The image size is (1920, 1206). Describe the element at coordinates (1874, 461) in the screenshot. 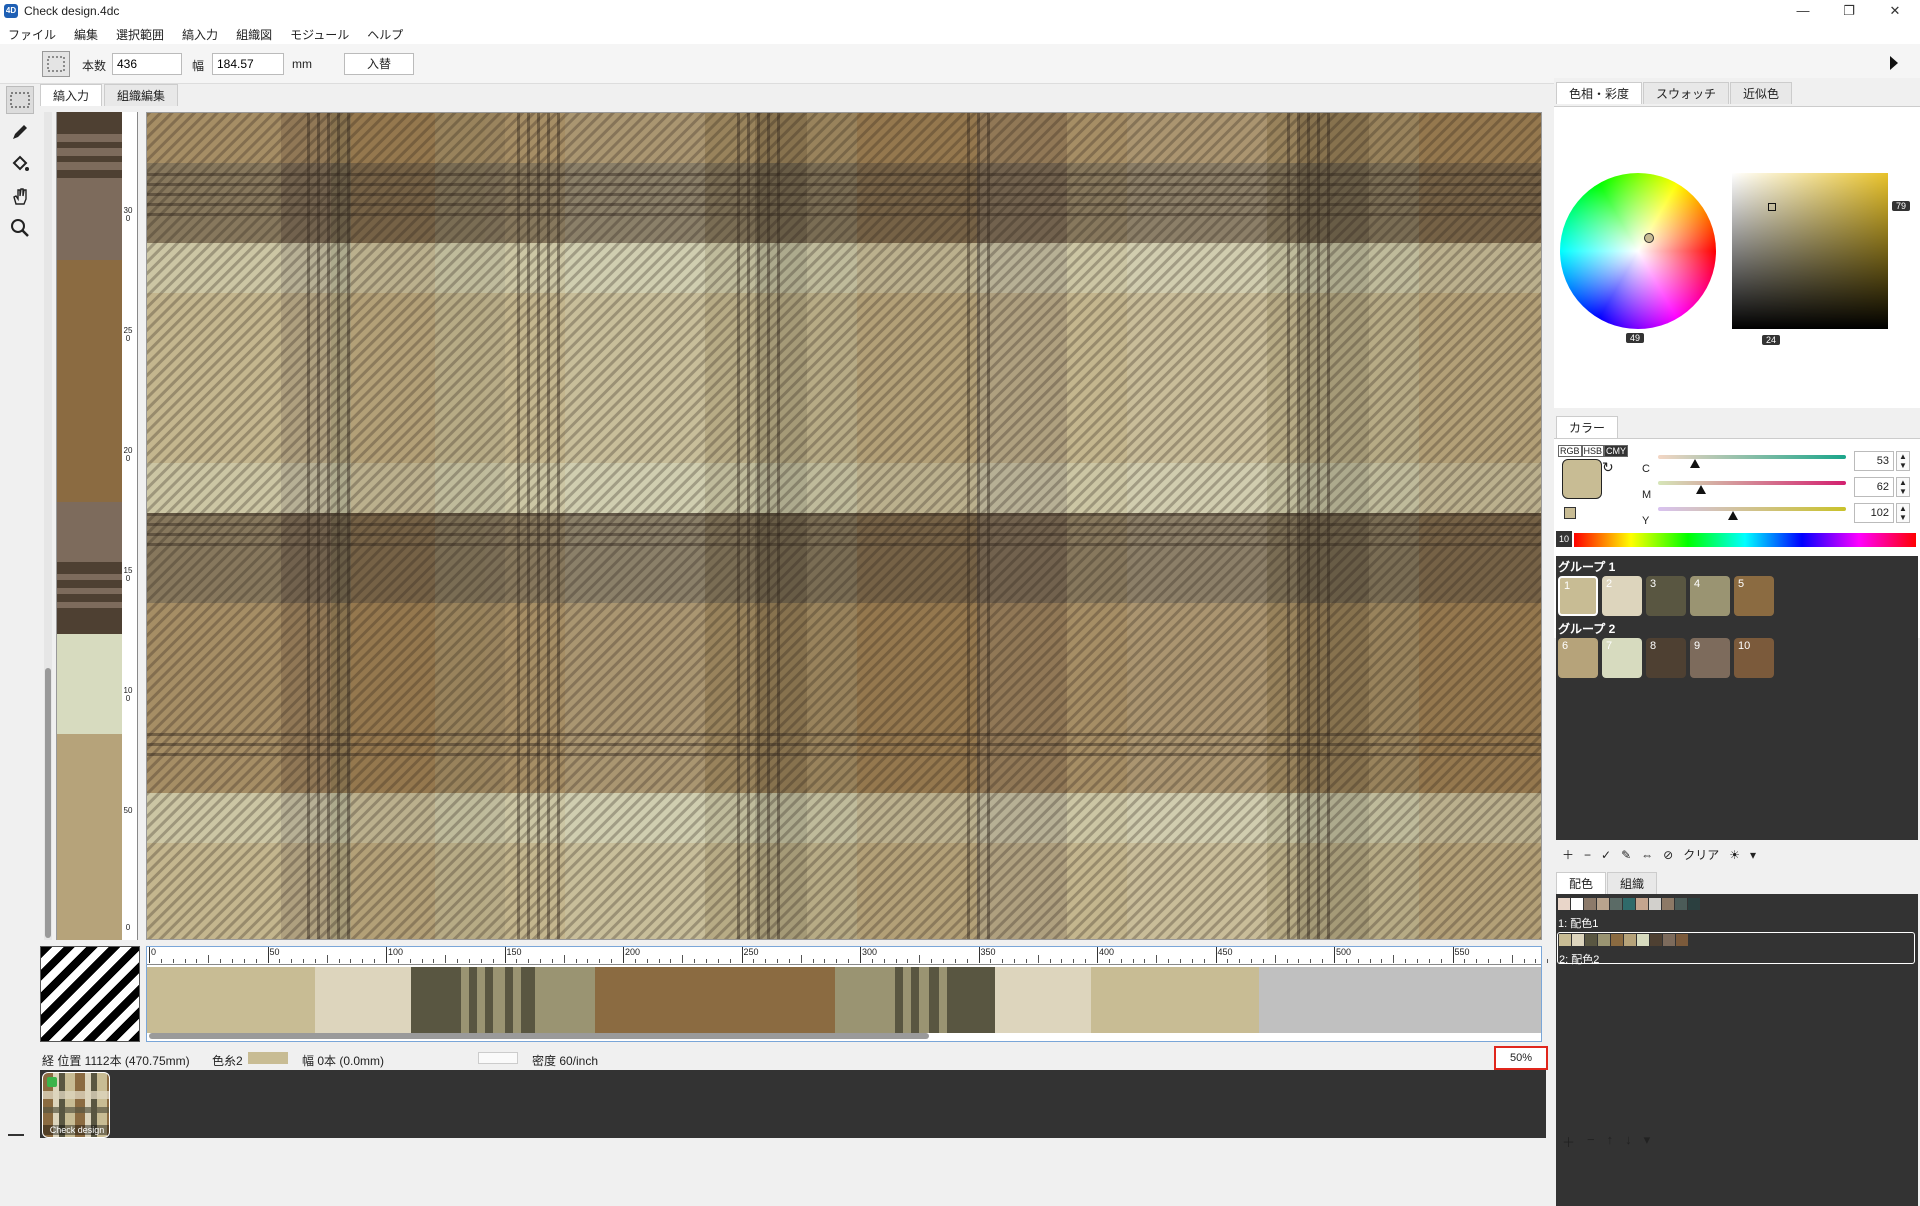

I see `slider-c-value: 53` at that location.